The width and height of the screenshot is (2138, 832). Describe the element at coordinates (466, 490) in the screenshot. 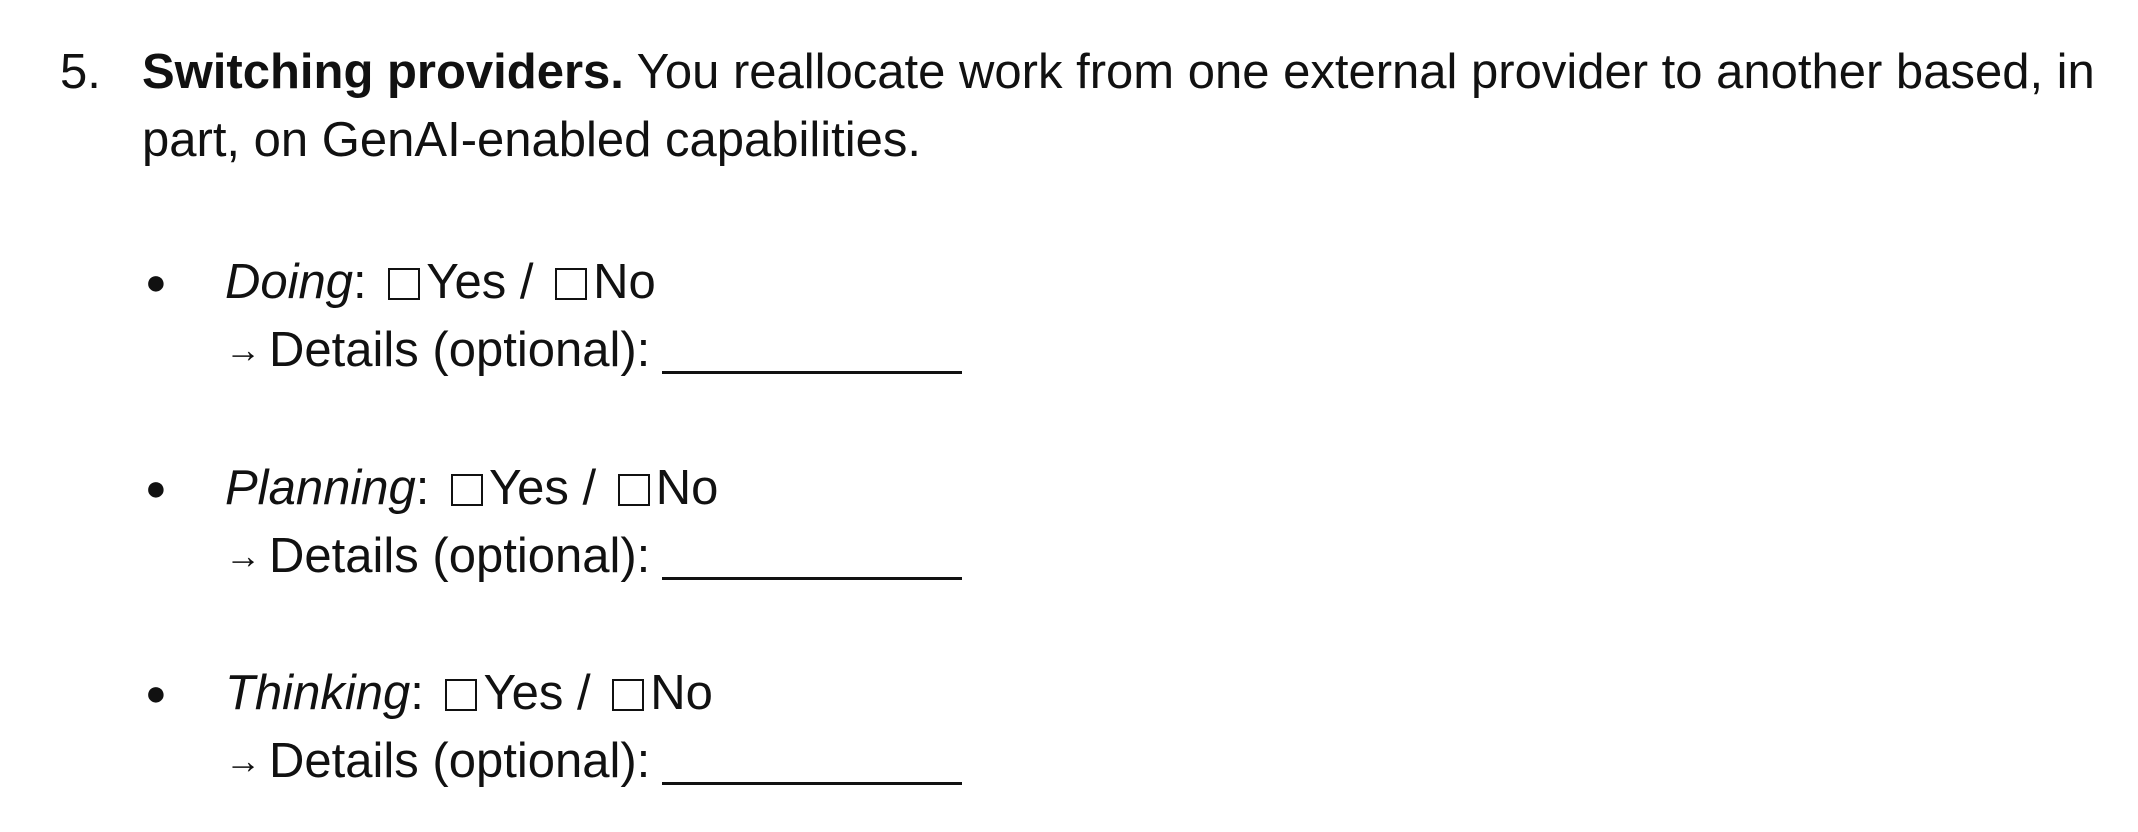

I see `planning-yes-checkbox` at that location.